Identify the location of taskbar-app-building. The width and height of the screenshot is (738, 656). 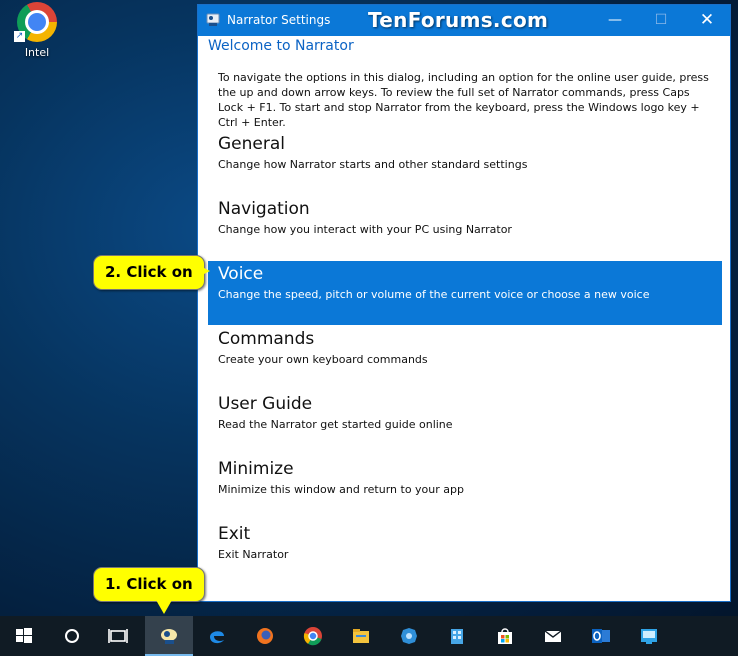
(457, 636).